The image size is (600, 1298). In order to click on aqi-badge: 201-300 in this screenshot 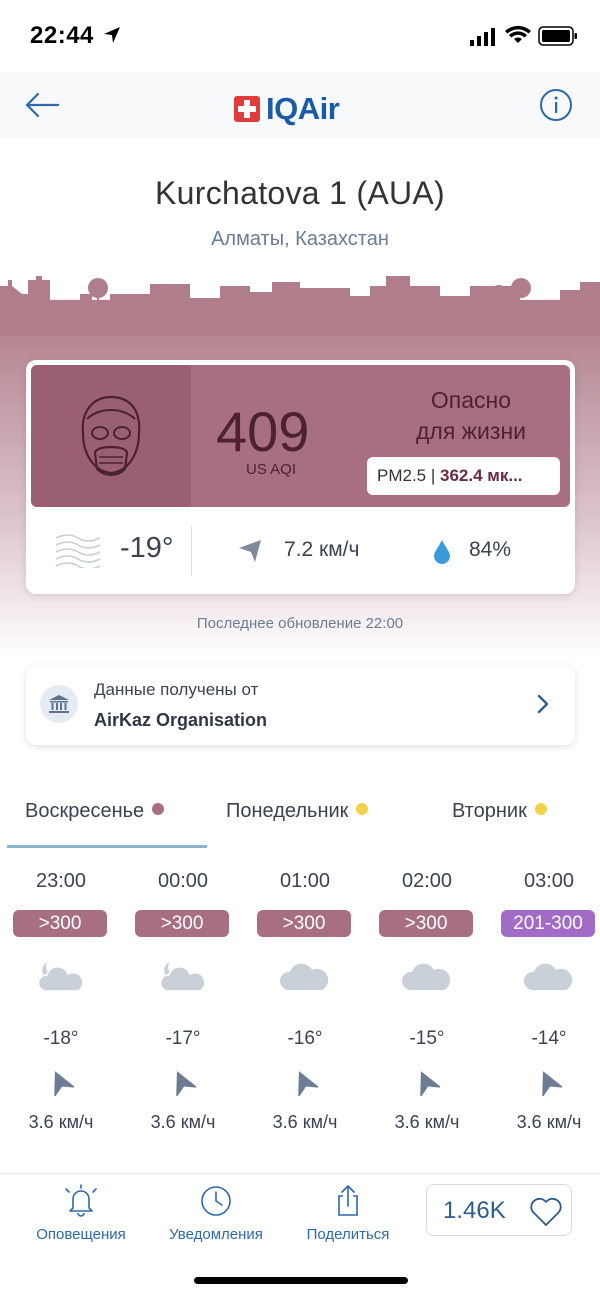, I will do `click(548, 923)`.